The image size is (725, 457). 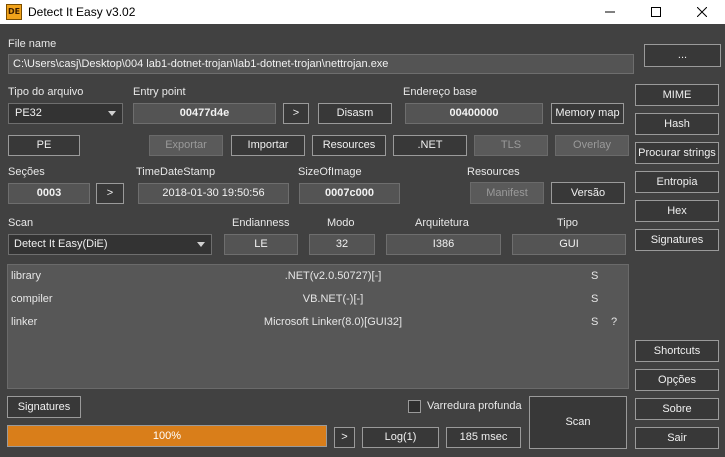 I want to click on overlay-button: Overlay, so click(x=592, y=145).